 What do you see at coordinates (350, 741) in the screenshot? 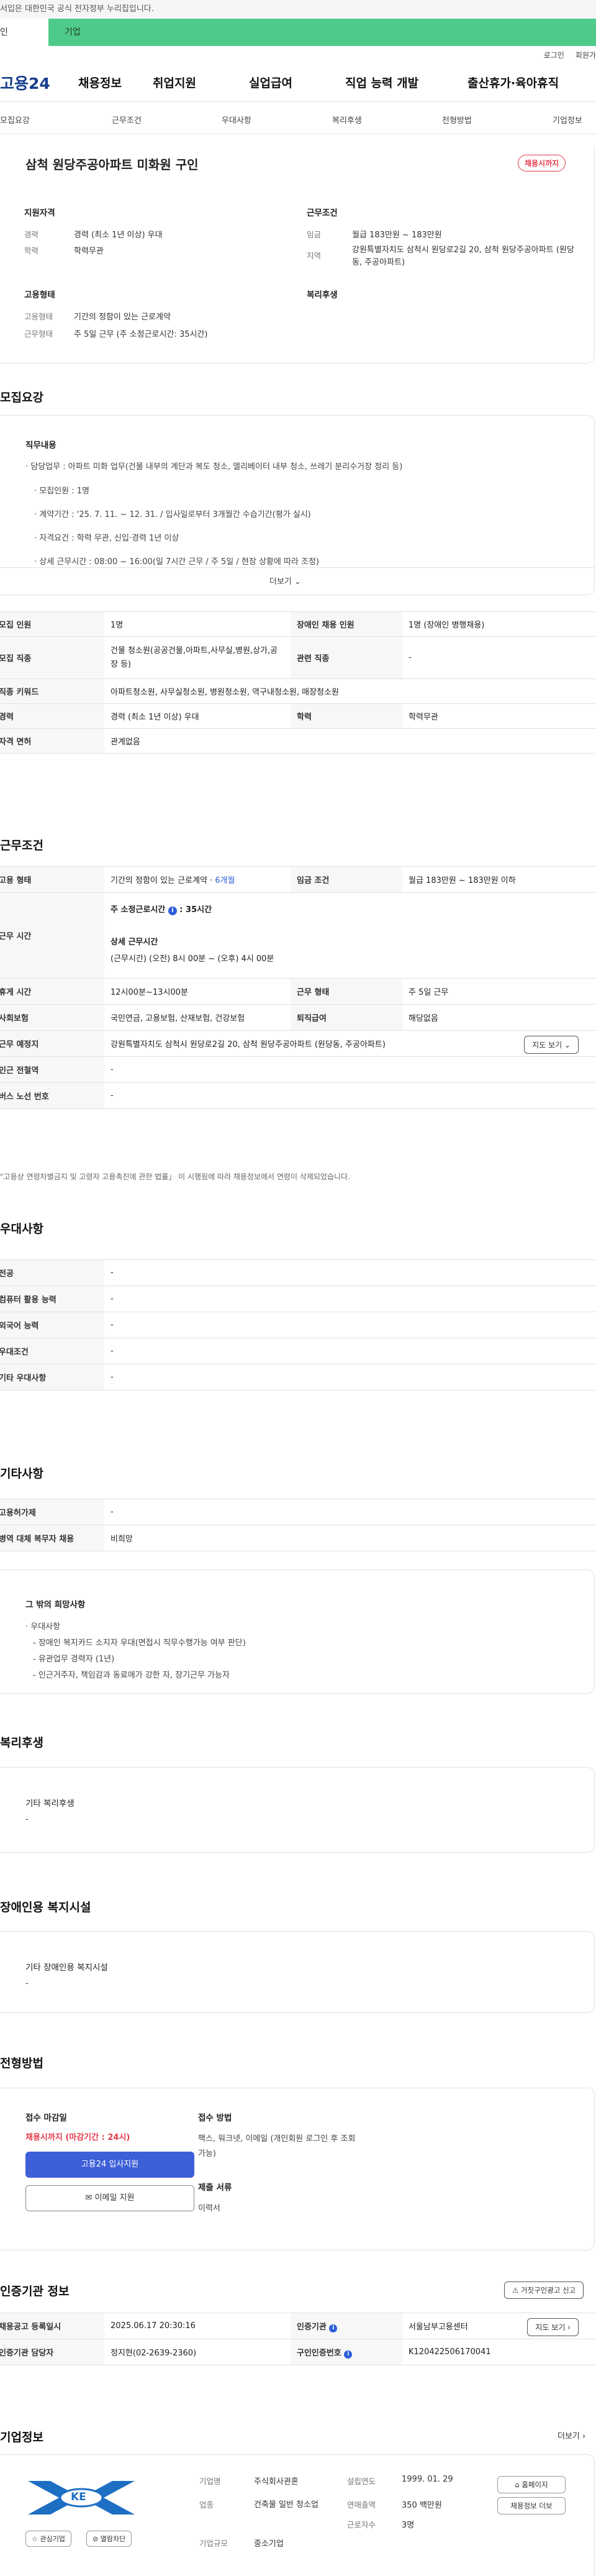
I see `cell-value: 관계없음` at bounding box center [350, 741].